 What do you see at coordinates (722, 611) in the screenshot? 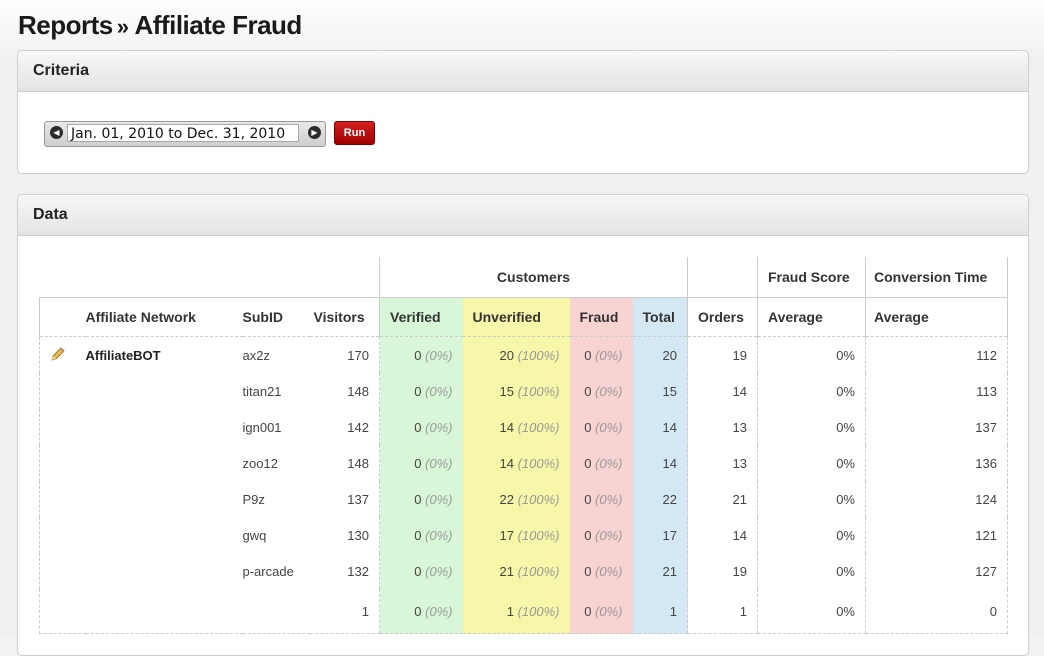
I see `cell-orders: 1` at bounding box center [722, 611].